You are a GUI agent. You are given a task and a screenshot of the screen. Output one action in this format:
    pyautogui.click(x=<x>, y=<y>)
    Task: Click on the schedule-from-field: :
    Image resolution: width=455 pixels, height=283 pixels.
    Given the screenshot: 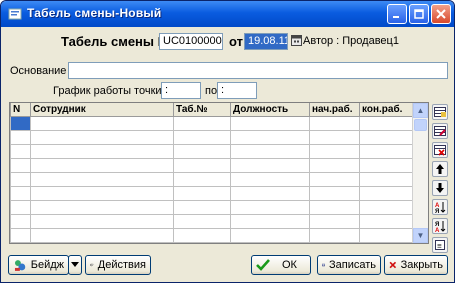 What is the action you would take?
    pyautogui.click(x=181, y=90)
    